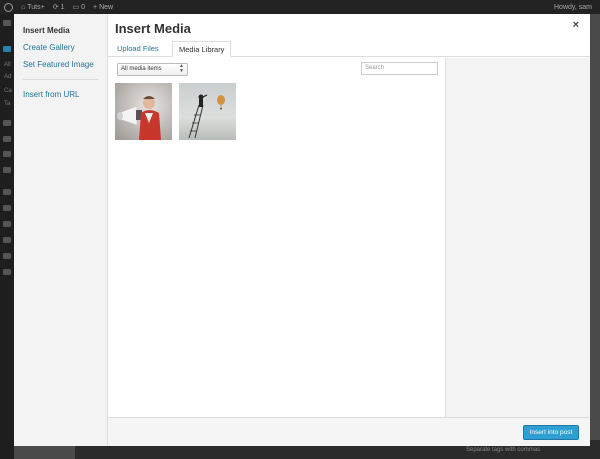  What do you see at coordinates (7, 192) in the screenshot?
I see `appearance-icon` at bounding box center [7, 192].